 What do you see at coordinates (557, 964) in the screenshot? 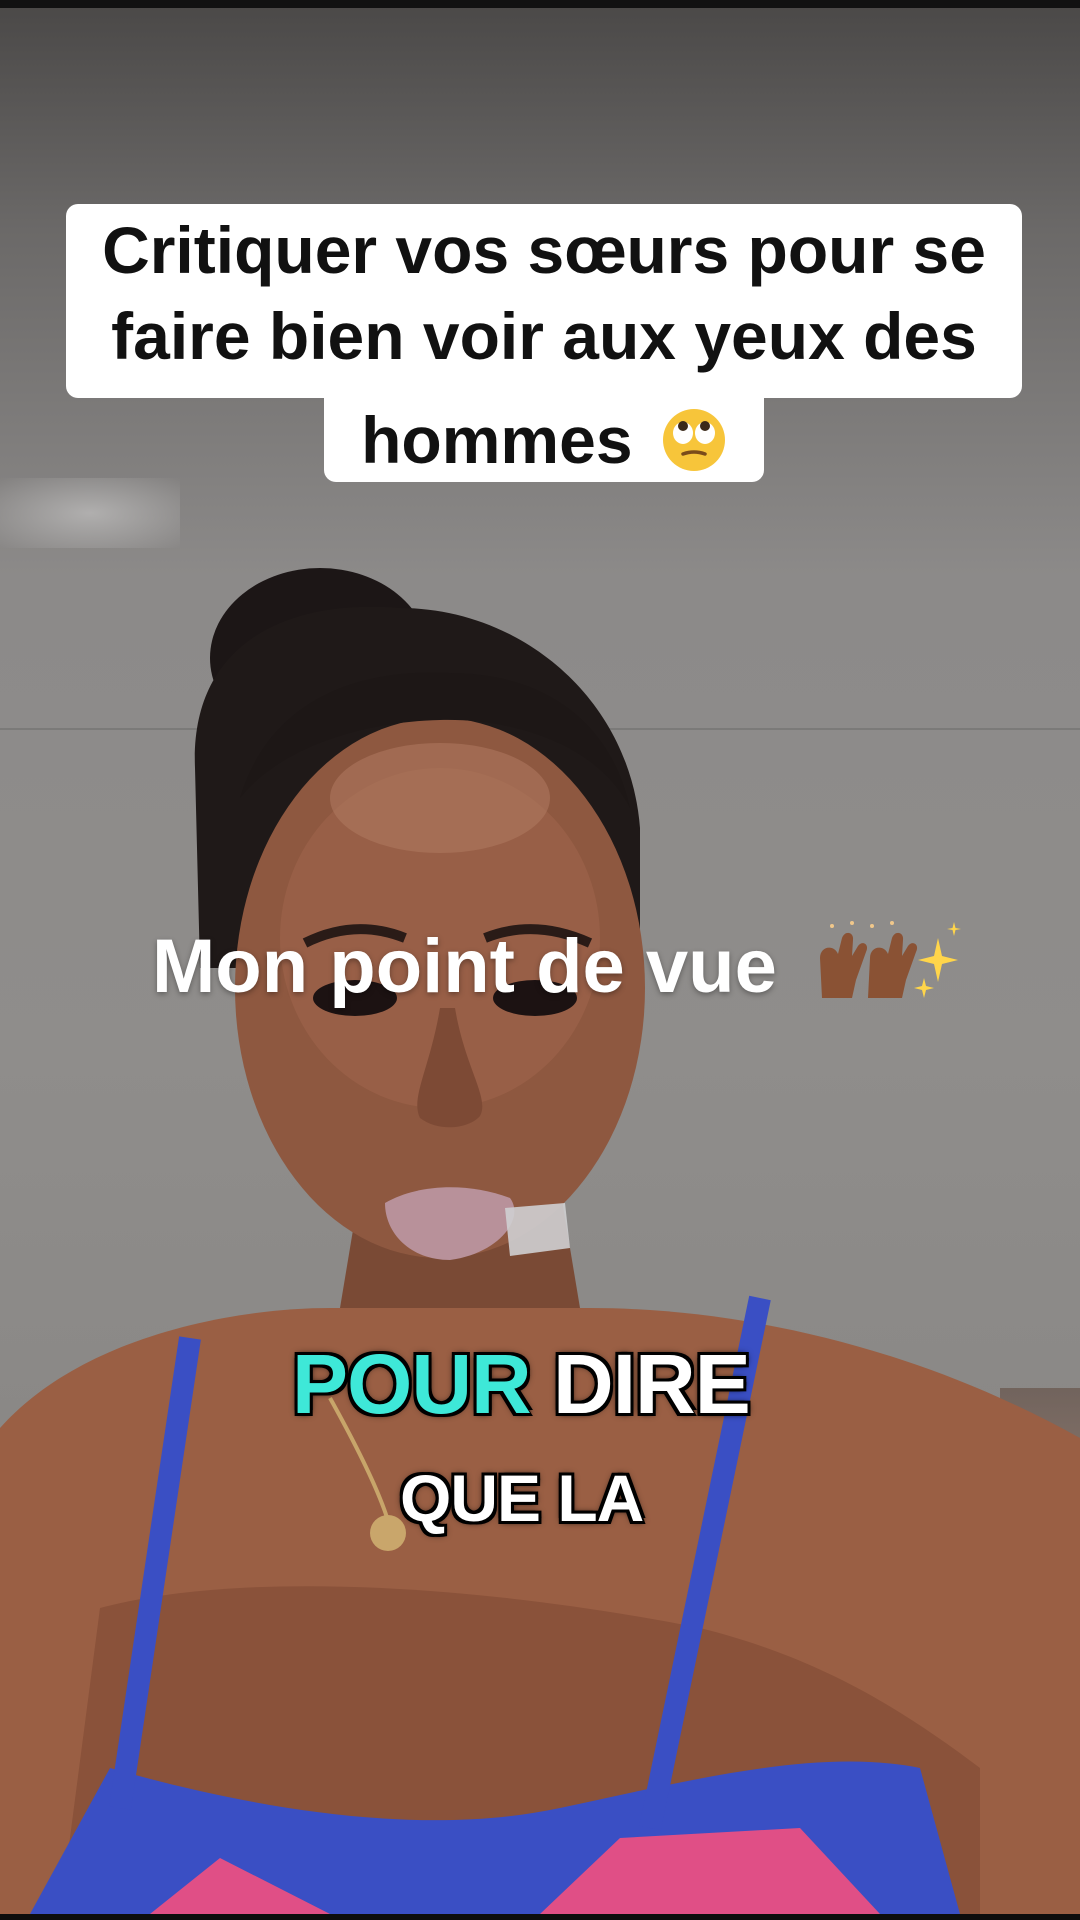
I see `overlay-text: Mon point de vue` at bounding box center [557, 964].